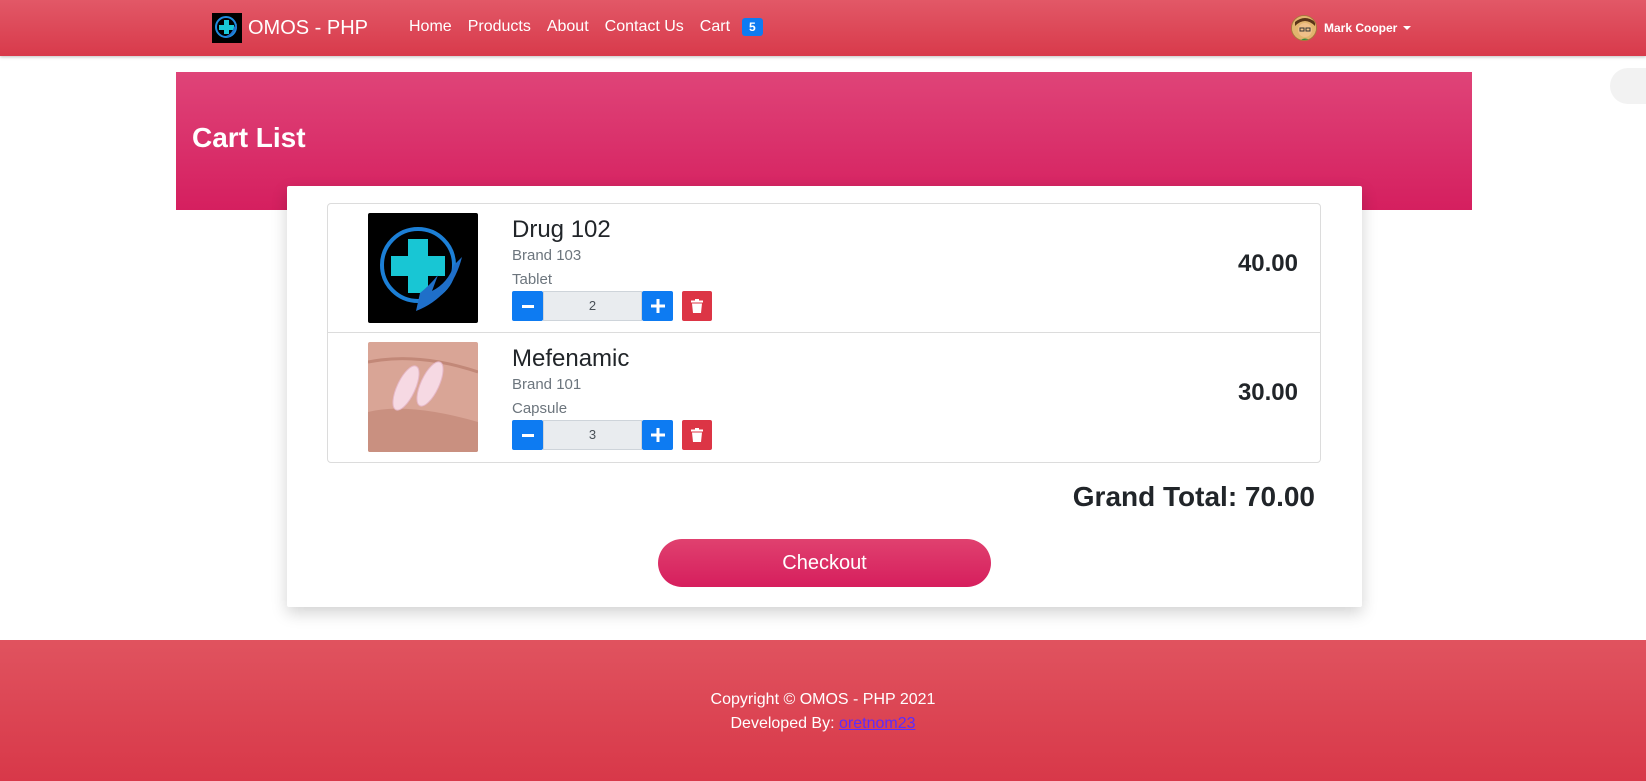  What do you see at coordinates (1361, 28) in the screenshot?
I see `user-name: Mark Cooper` at bounding box center [1361, 28].